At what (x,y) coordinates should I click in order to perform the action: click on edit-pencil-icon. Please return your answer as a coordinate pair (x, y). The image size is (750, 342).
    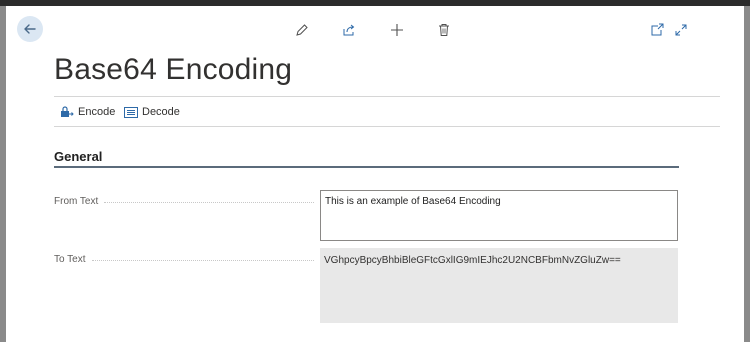
    Looking at the image, I should click on (302, 30).